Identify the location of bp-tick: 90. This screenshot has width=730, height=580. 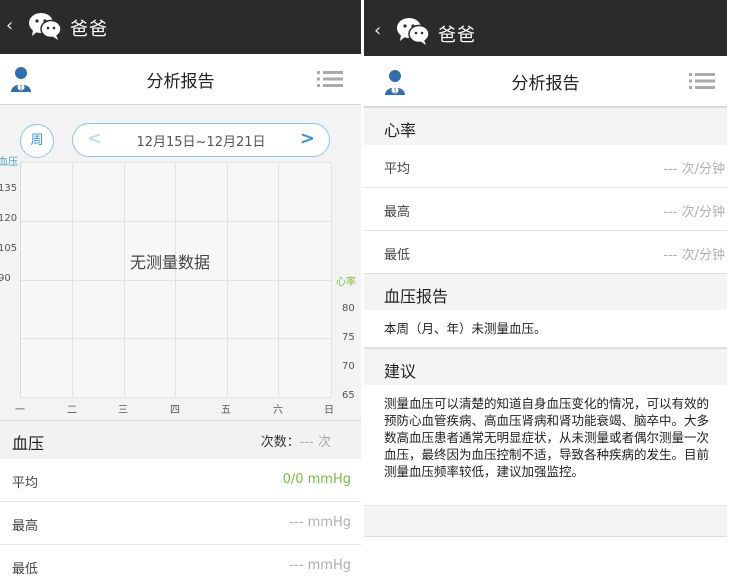
(5, 278).